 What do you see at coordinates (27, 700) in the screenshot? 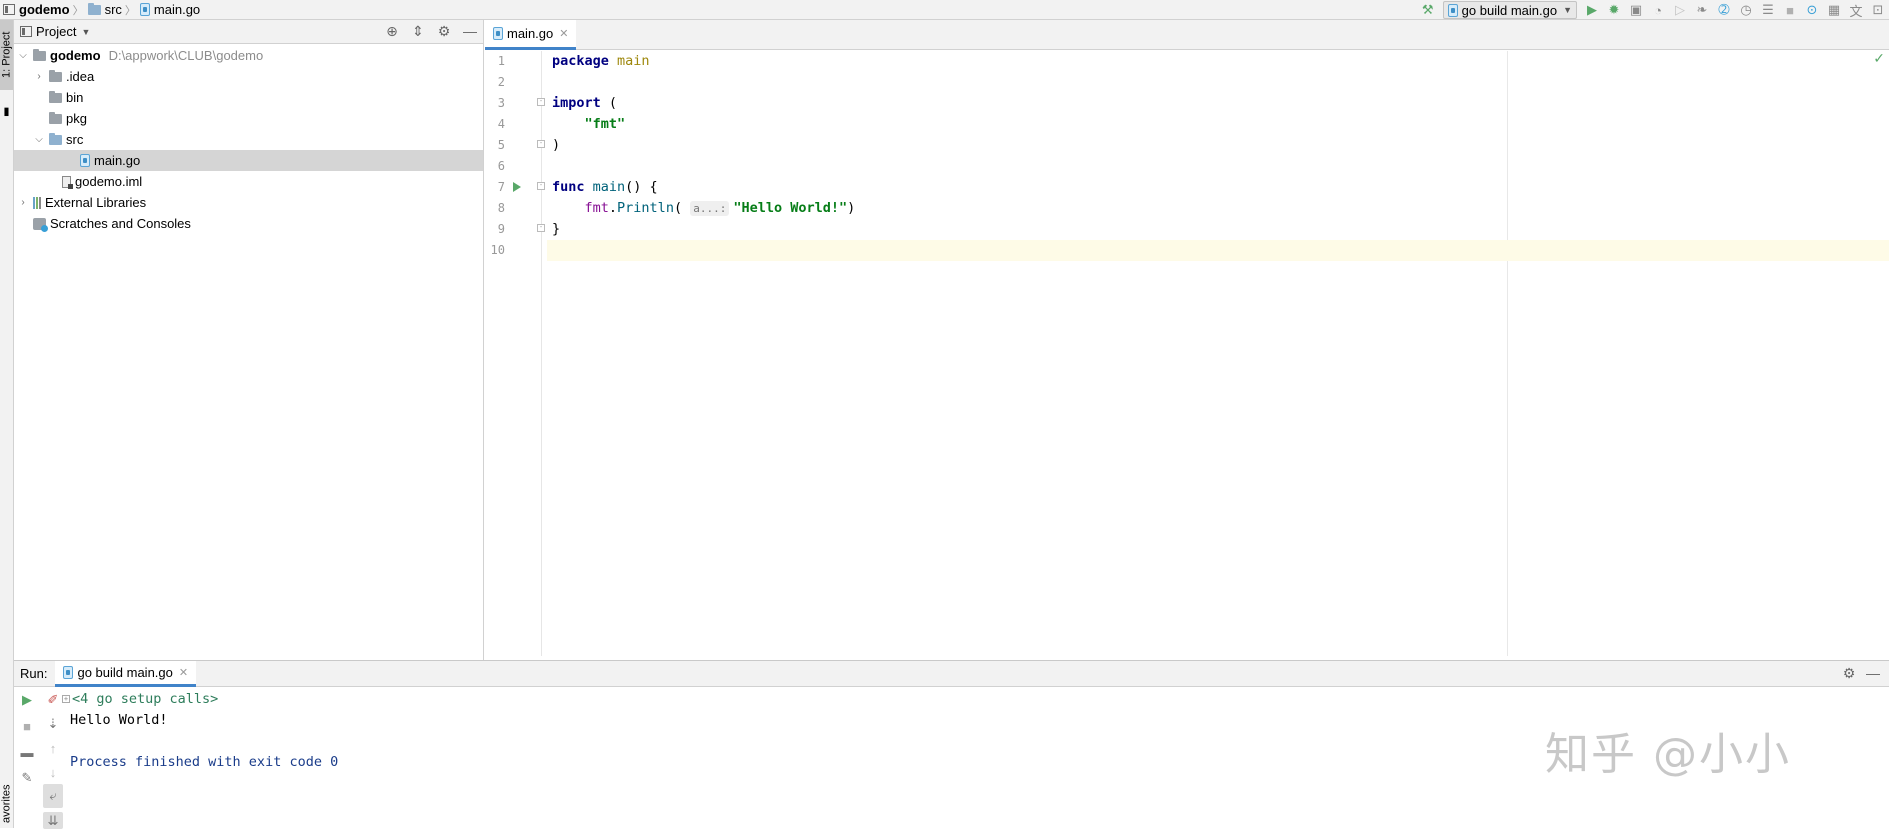
I see `rerun-icon: ▶` at bounding box center [27, 700].